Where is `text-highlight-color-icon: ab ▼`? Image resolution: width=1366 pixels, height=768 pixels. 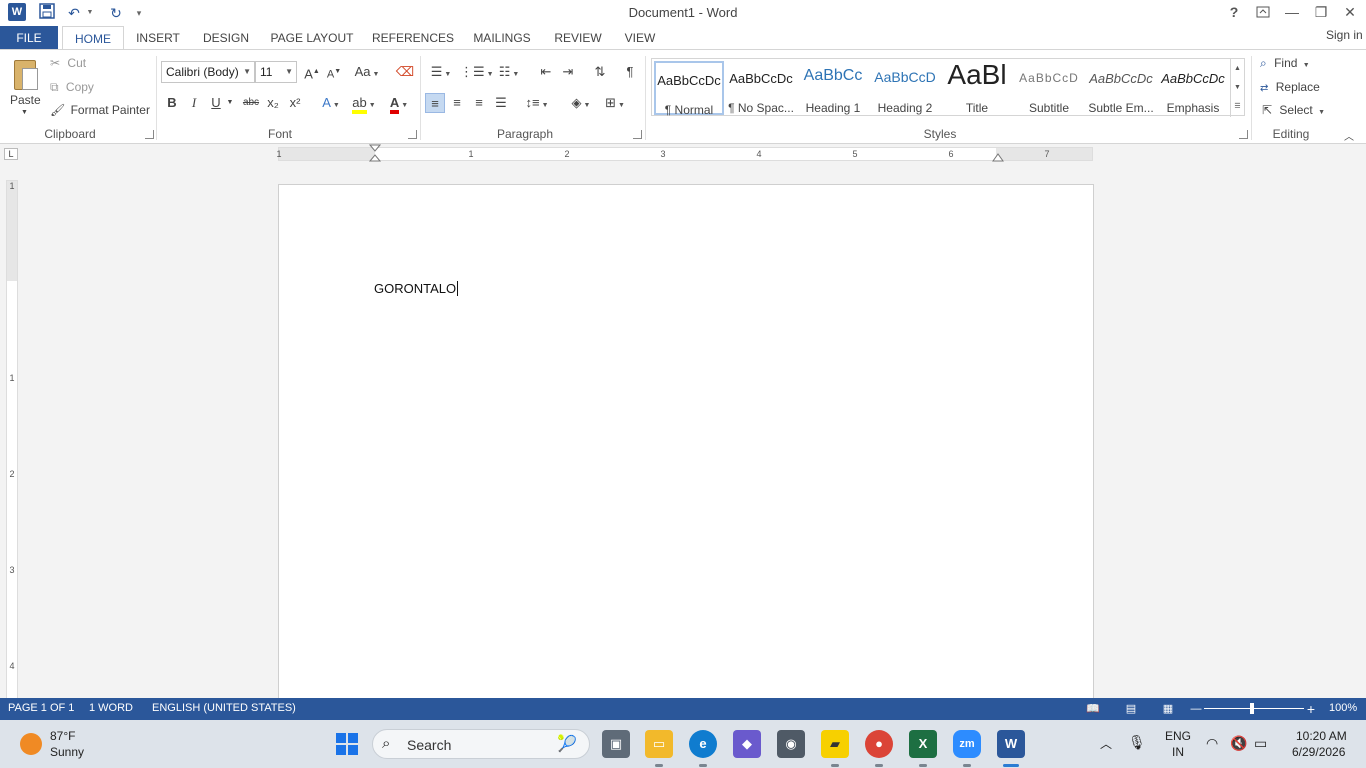 text-highlight-color-icon: ab ▼ is located at coordinates (364, 103).